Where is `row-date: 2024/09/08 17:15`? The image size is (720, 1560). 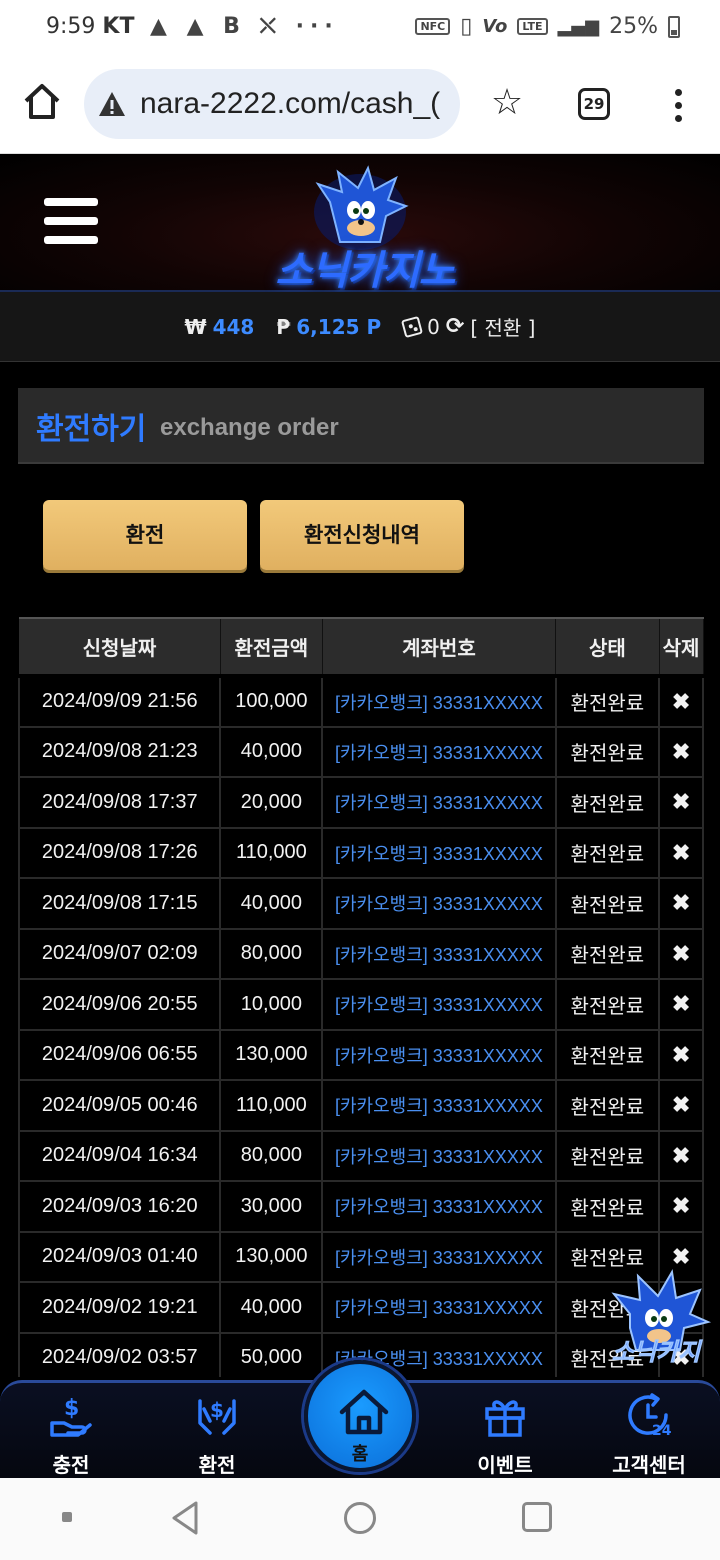
row-date: 2024/09/08 17:15 is located at coordinates (120, 903).